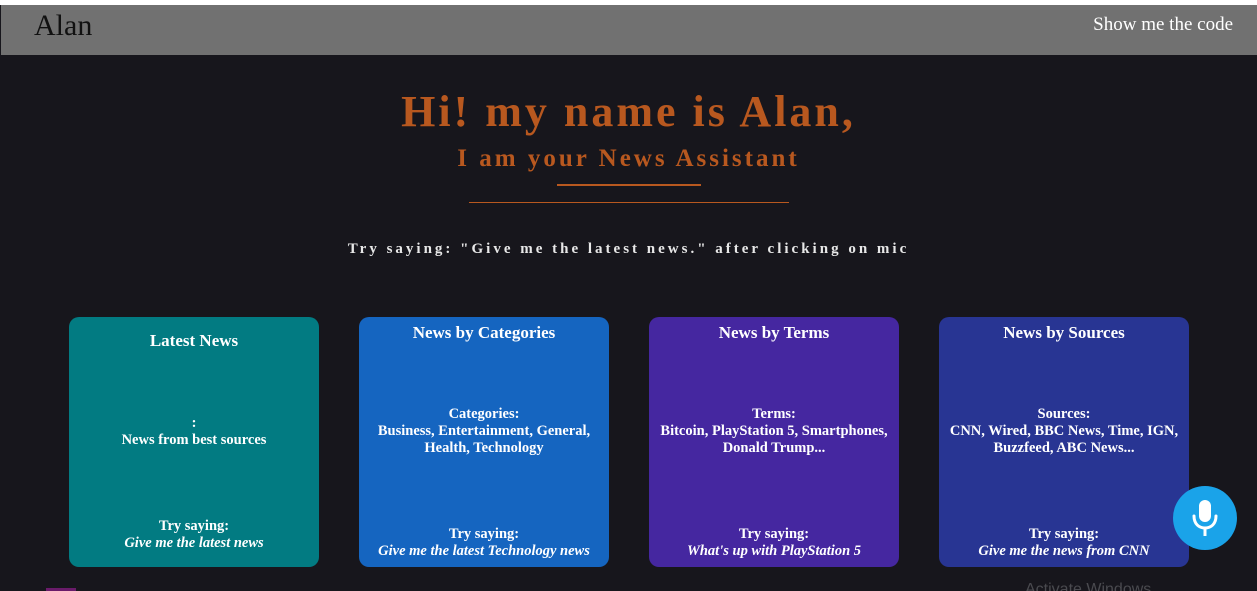 The image size is (1257, 591). What do you see at coordinates (194, 340) in the screenshot?
I see `card-title: Latest News` at bounding box center [194, 340].